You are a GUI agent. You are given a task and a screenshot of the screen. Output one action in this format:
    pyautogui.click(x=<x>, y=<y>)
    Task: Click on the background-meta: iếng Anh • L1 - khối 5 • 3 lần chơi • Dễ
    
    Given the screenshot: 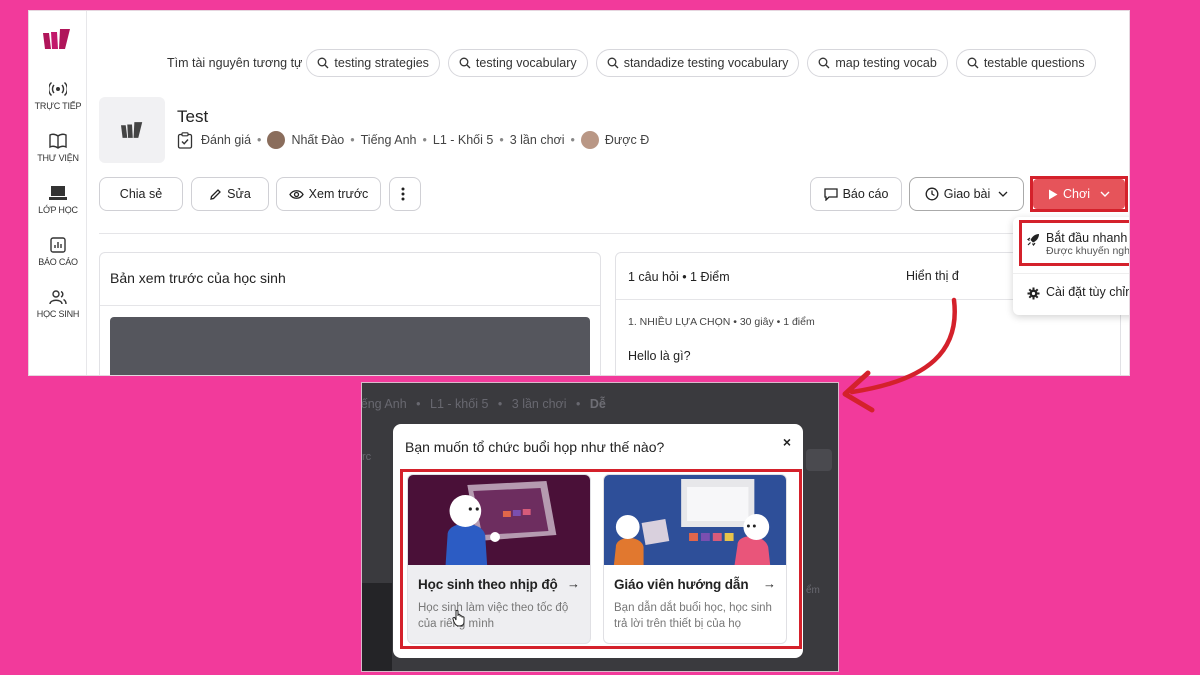 What is the action you would take?
    pyautogui.click(x=483, y=404)
    